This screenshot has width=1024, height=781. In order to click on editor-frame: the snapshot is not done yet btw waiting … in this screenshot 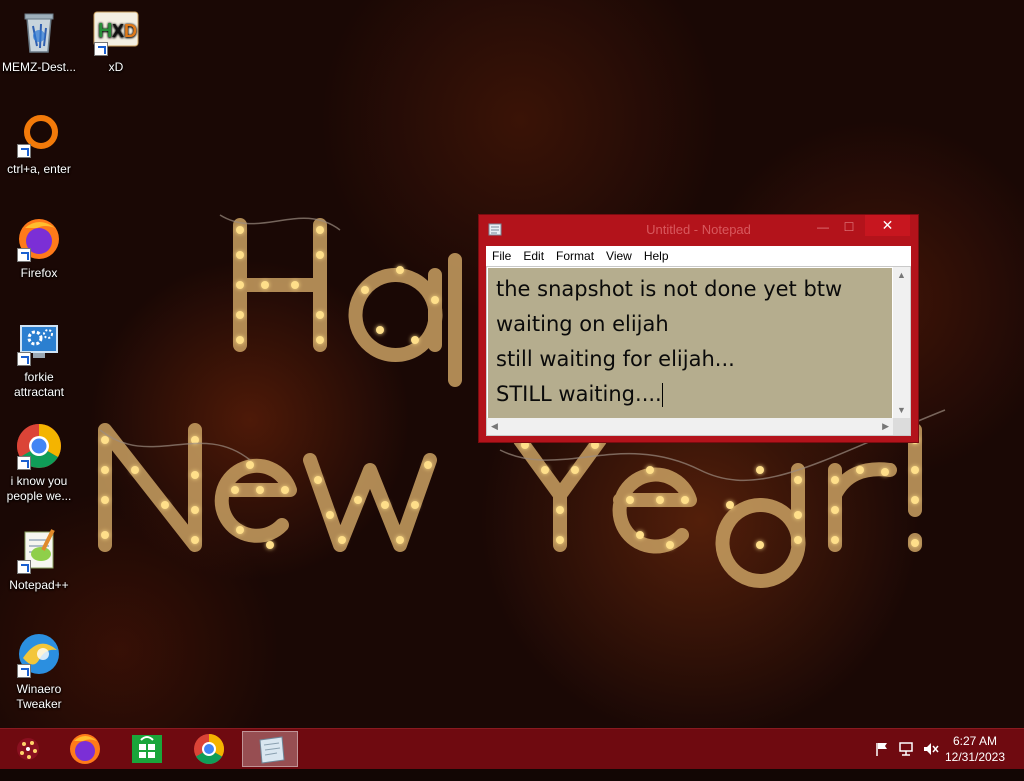, I will do `click(698, 351)`.